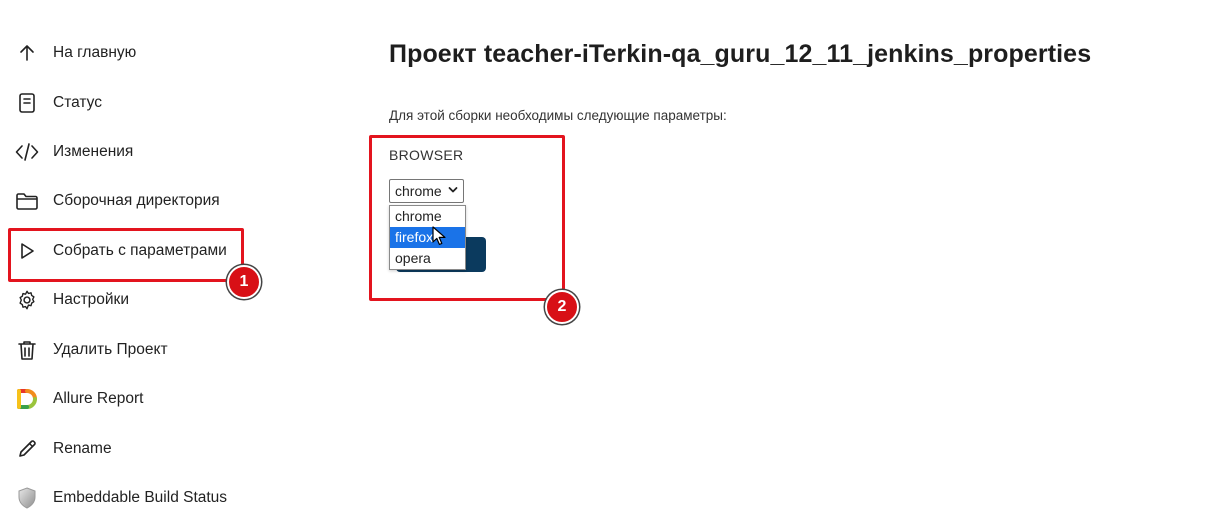  I want to click on sidebar-item-label: Удалить Проект, so click(110, 349).